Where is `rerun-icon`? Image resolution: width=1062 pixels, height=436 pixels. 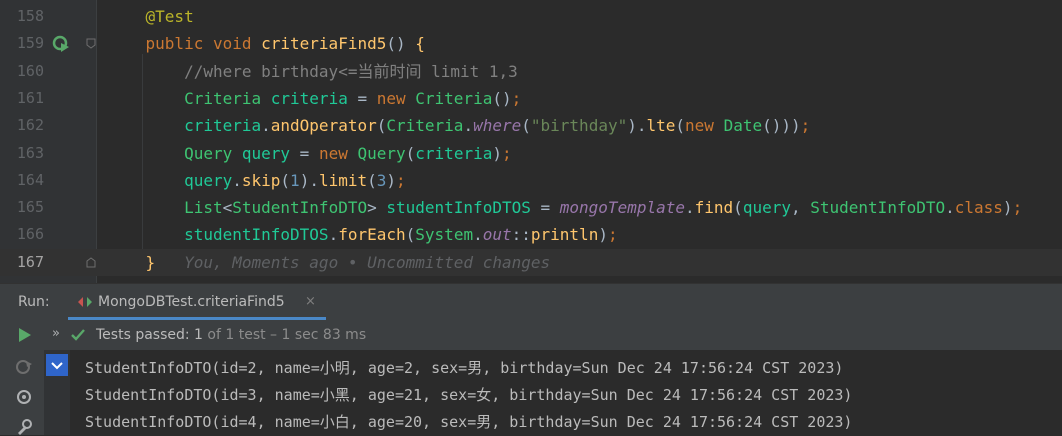
rerun-icon is located at coordinates (24, 335).